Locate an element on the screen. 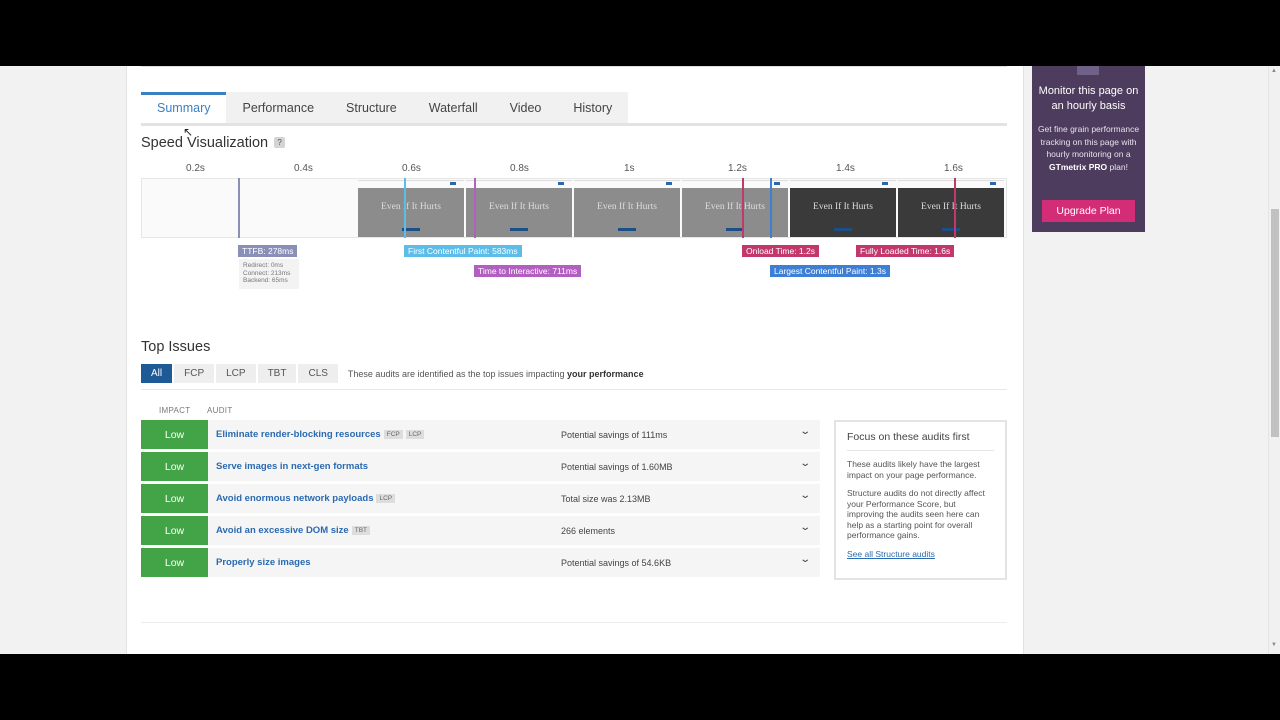 The height and width of the screenshot is (720, 1280). help-icon: ? is located at coordinates (280, 142).